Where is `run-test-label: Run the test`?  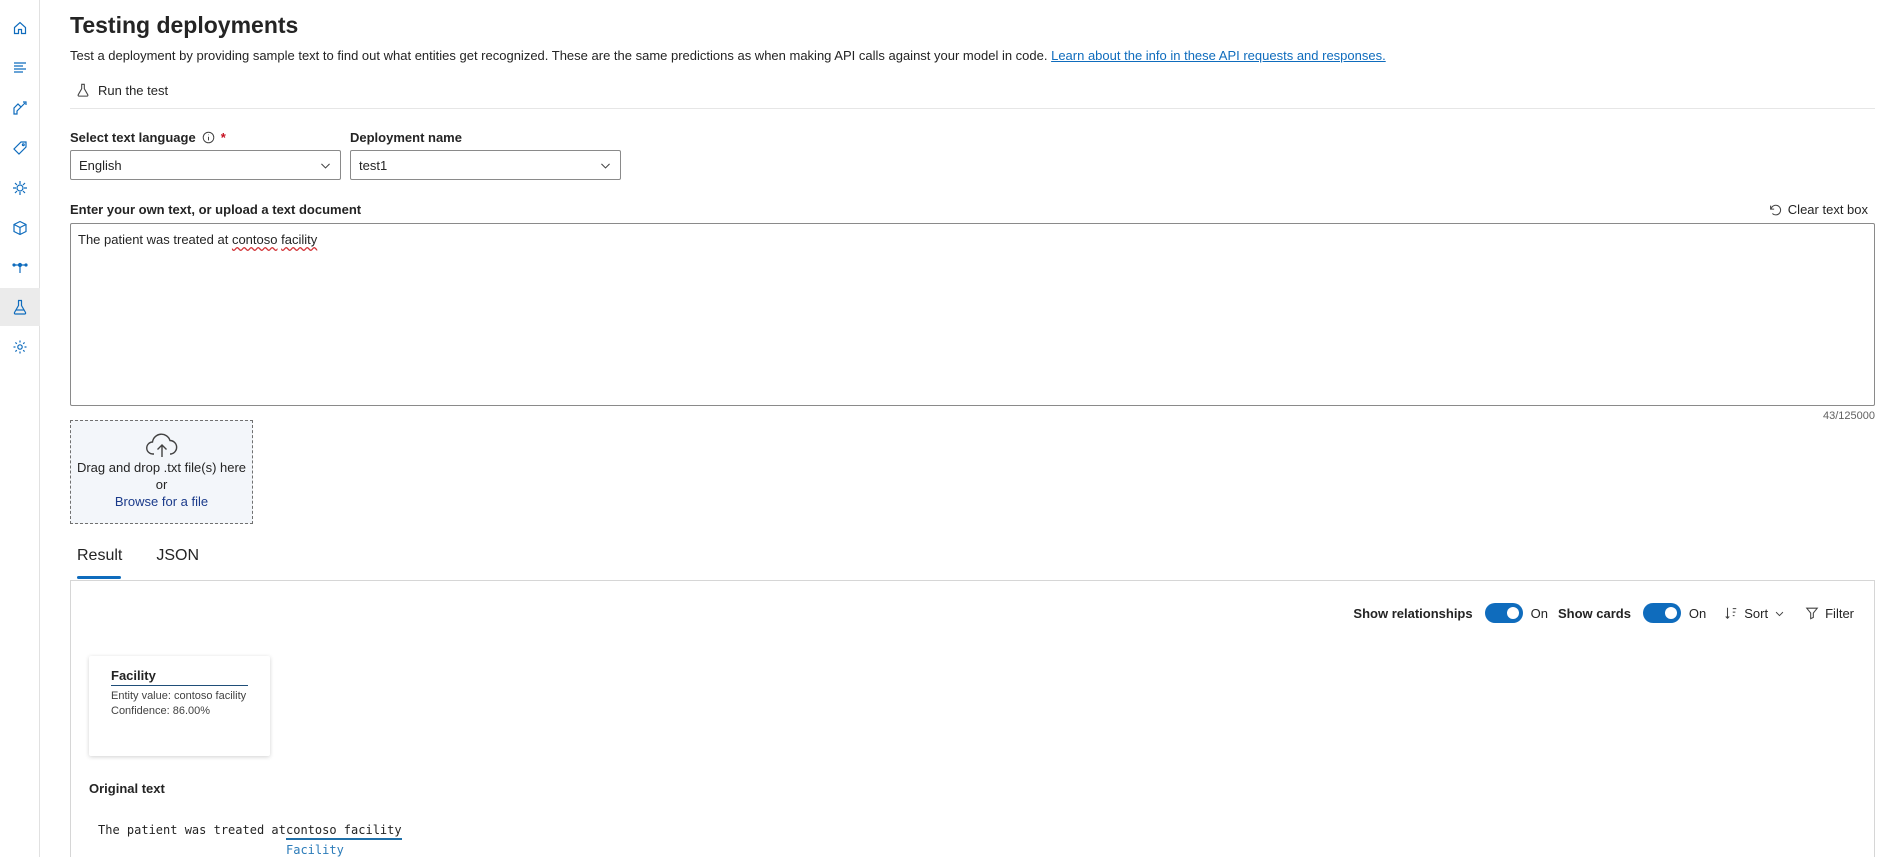
run-test-label: Run the test is located at coordinates (133, 90).